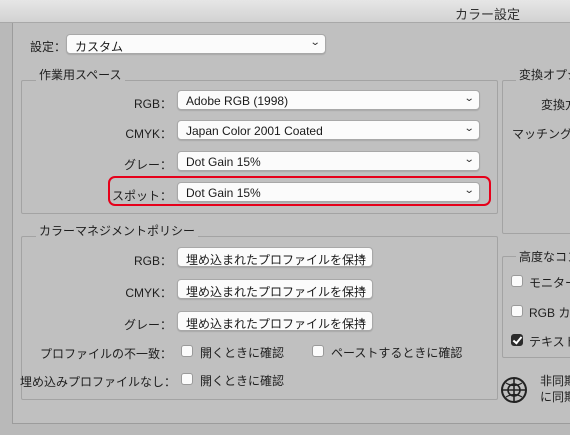 The width and height of the screenshot is (570, 435). What do you see at coordinates (196, 44) in the screenshot?
I see `settings-dropdown: カスタム ⌄` at bounding box center [196, 44].